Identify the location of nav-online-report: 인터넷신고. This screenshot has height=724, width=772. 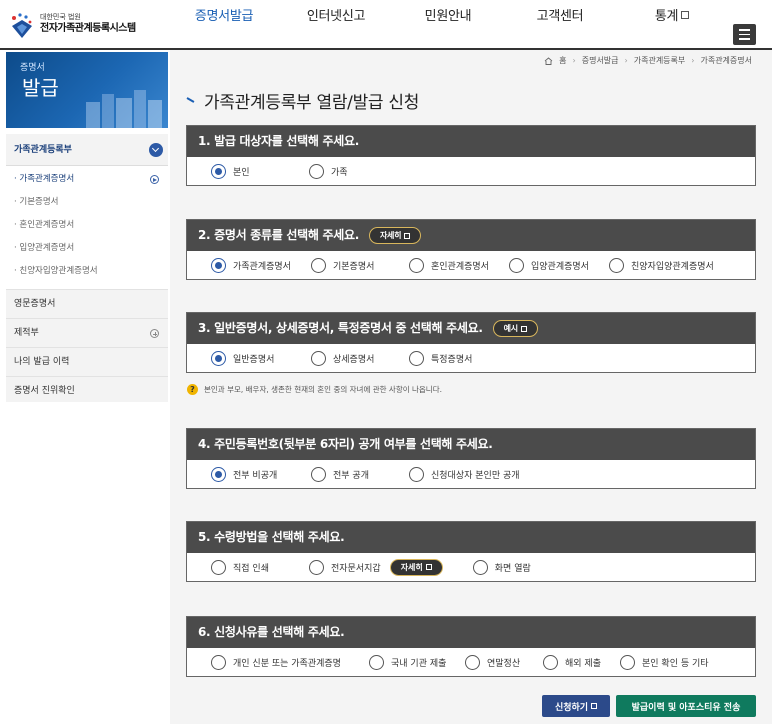
(336, 24).